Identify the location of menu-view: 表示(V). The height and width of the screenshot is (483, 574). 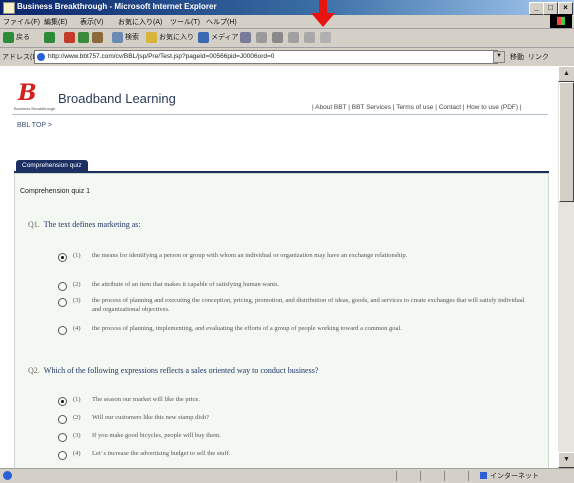
(91, 22).